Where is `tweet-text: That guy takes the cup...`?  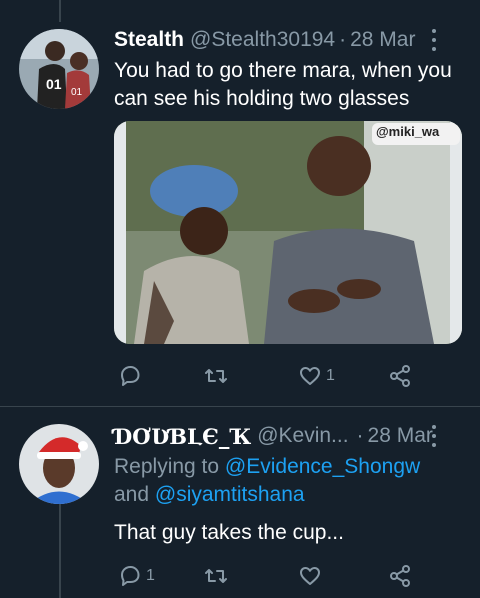
tweet-text: That guy takes the cup... is located at coordinates (229, 532).